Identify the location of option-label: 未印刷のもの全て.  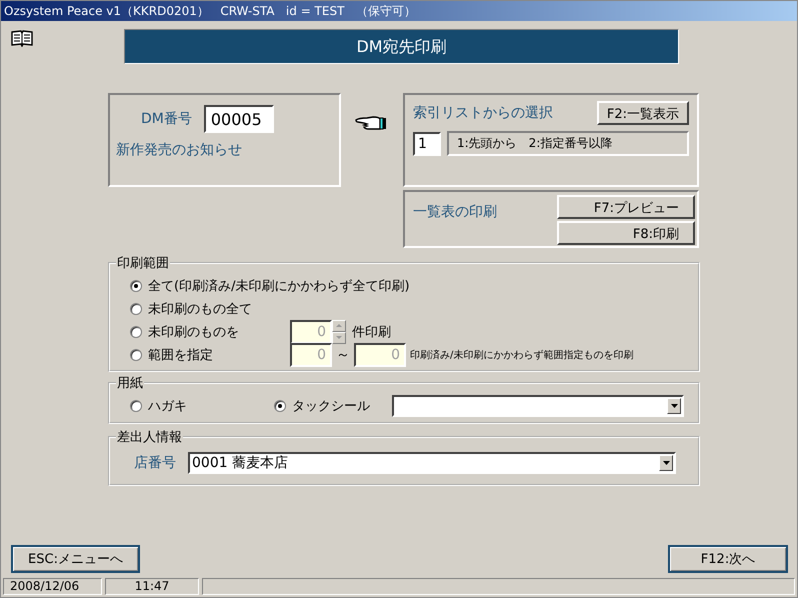
(200, 309).